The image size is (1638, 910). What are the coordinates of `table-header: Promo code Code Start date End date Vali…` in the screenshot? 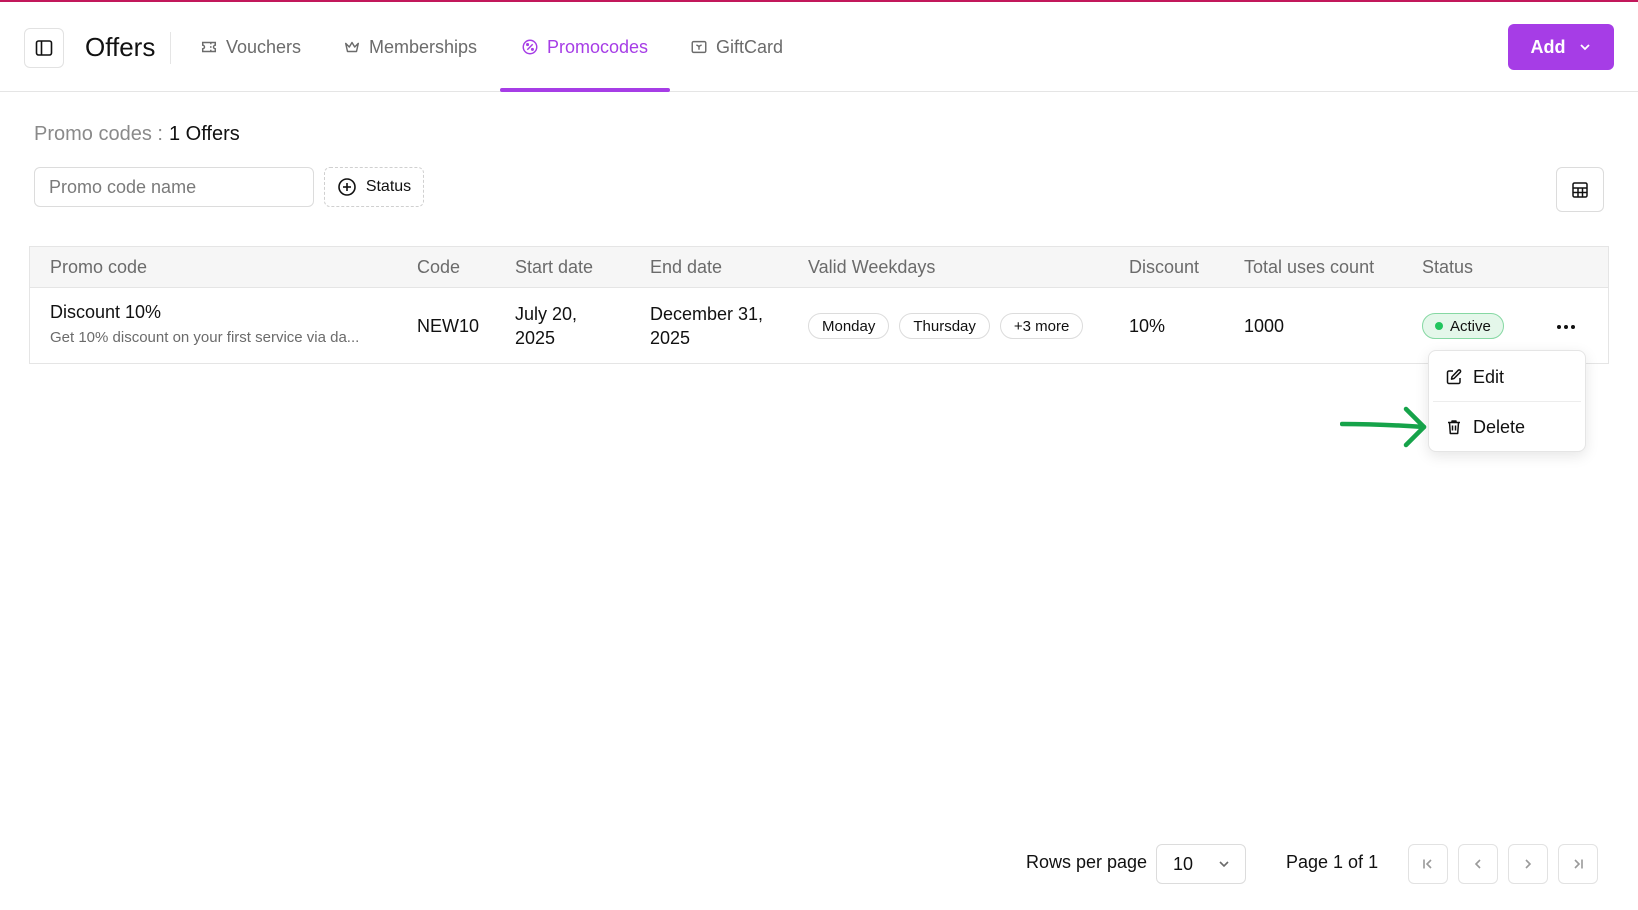 It's located at (819, 267).